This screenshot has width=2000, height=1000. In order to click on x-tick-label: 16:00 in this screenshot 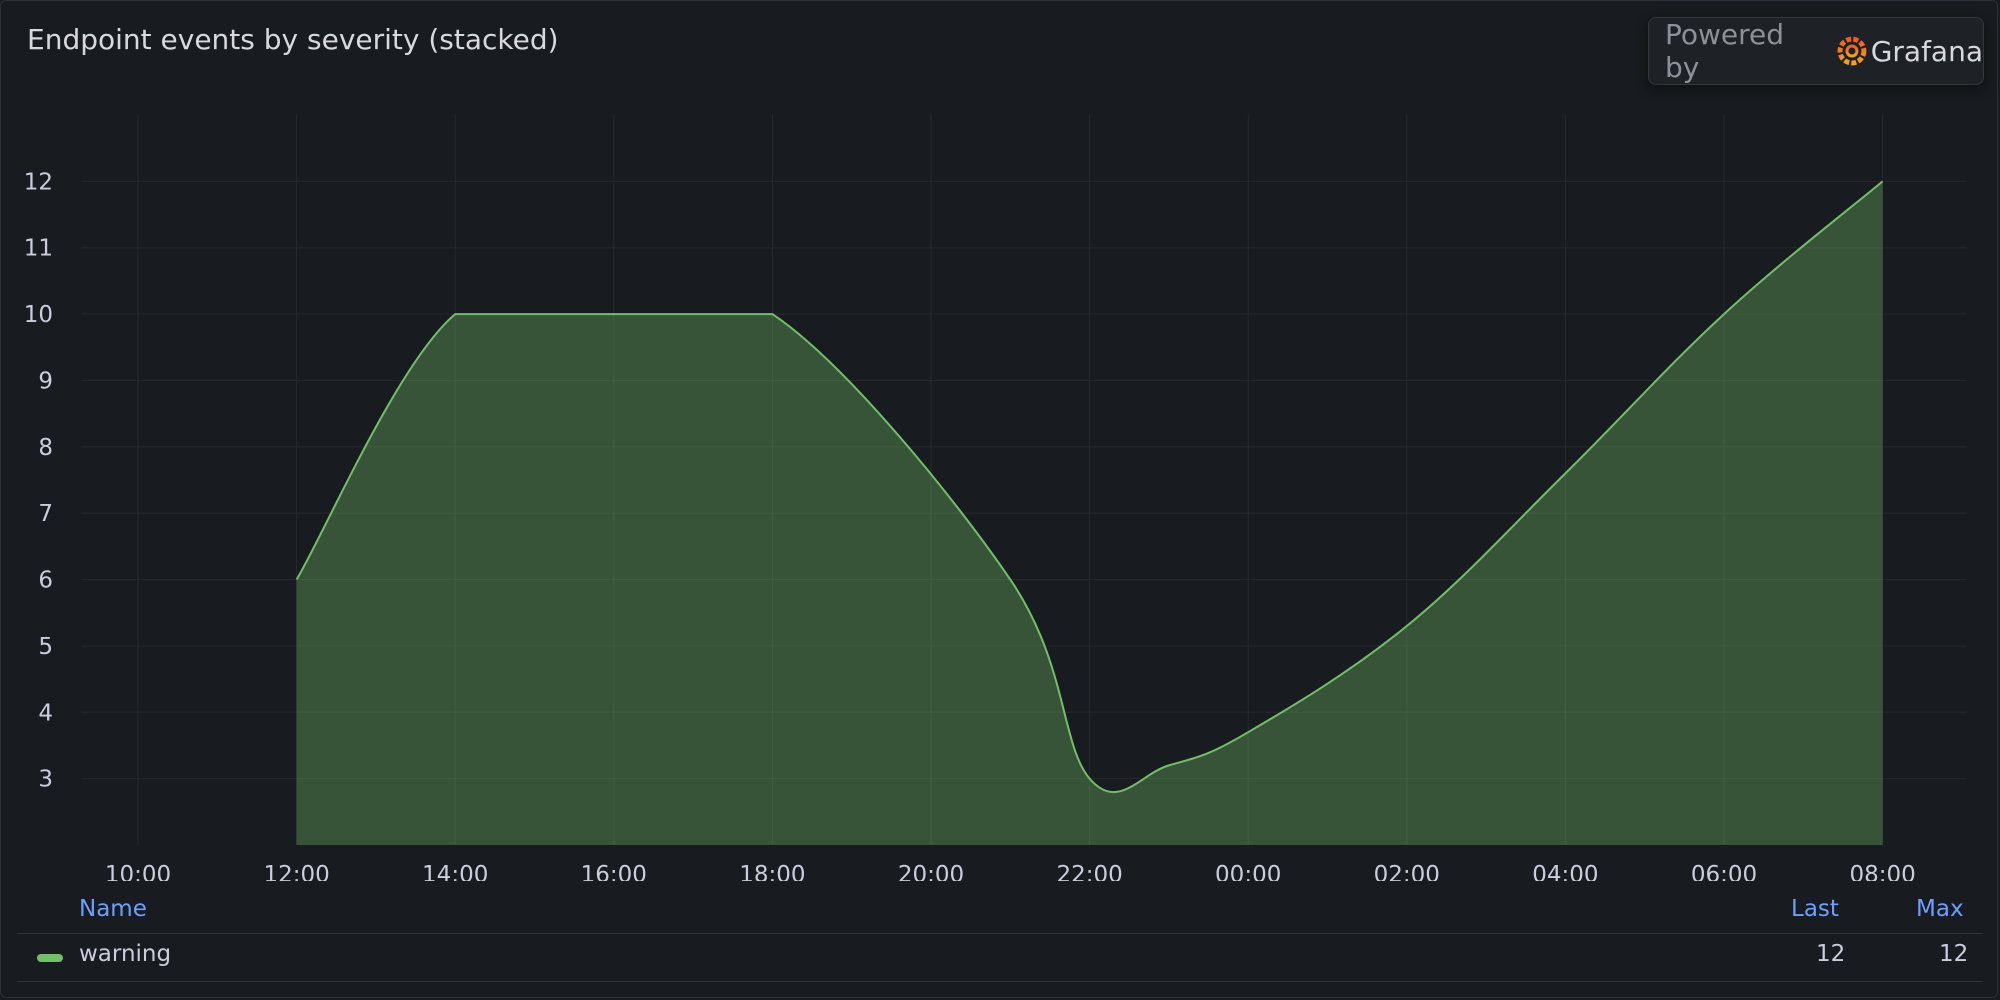, I will do `click(614, 871)`.